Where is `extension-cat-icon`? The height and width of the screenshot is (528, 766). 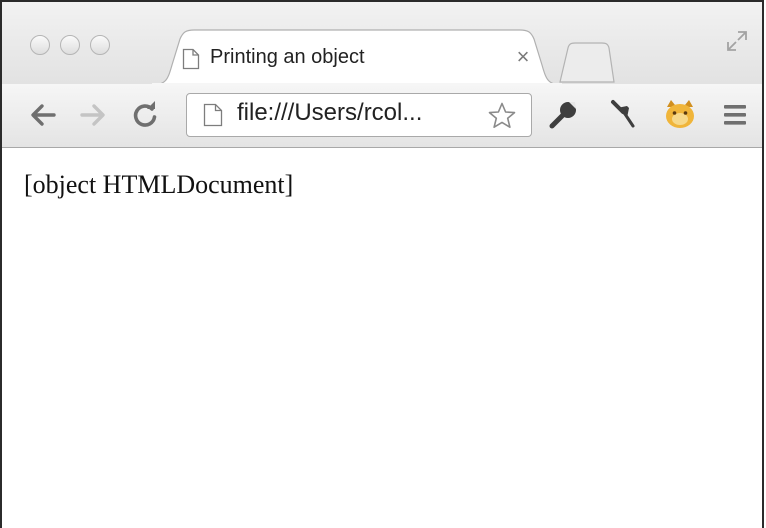
extension-cat-icon is located at coordinates (680, 116).